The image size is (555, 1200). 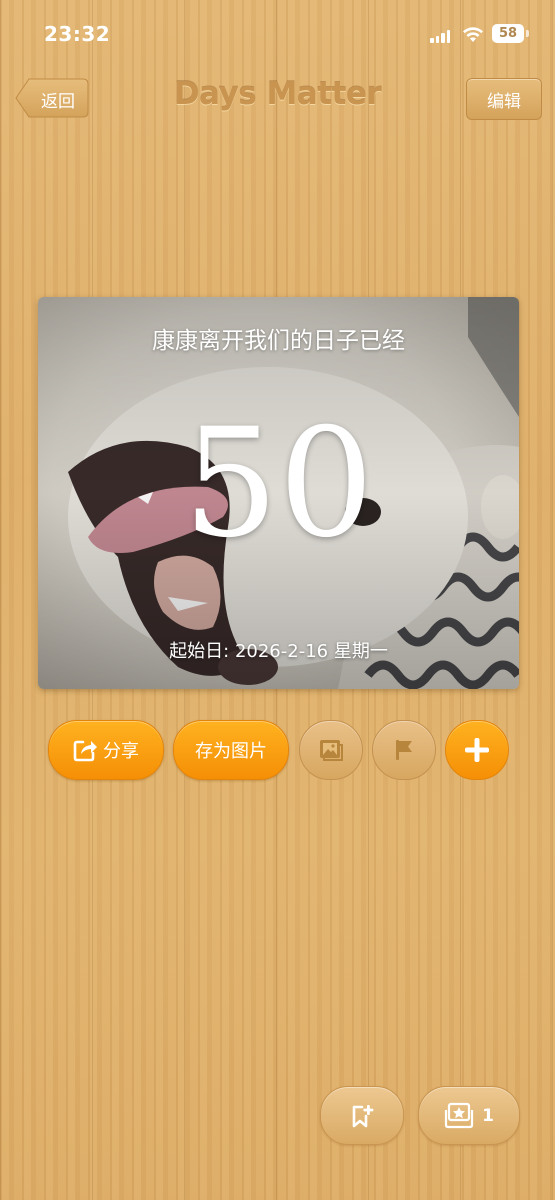 What do you see at coordinates (440, 36) in the screenshot?
I see `cellular-signal-icon` at bounding box center [440, 36].